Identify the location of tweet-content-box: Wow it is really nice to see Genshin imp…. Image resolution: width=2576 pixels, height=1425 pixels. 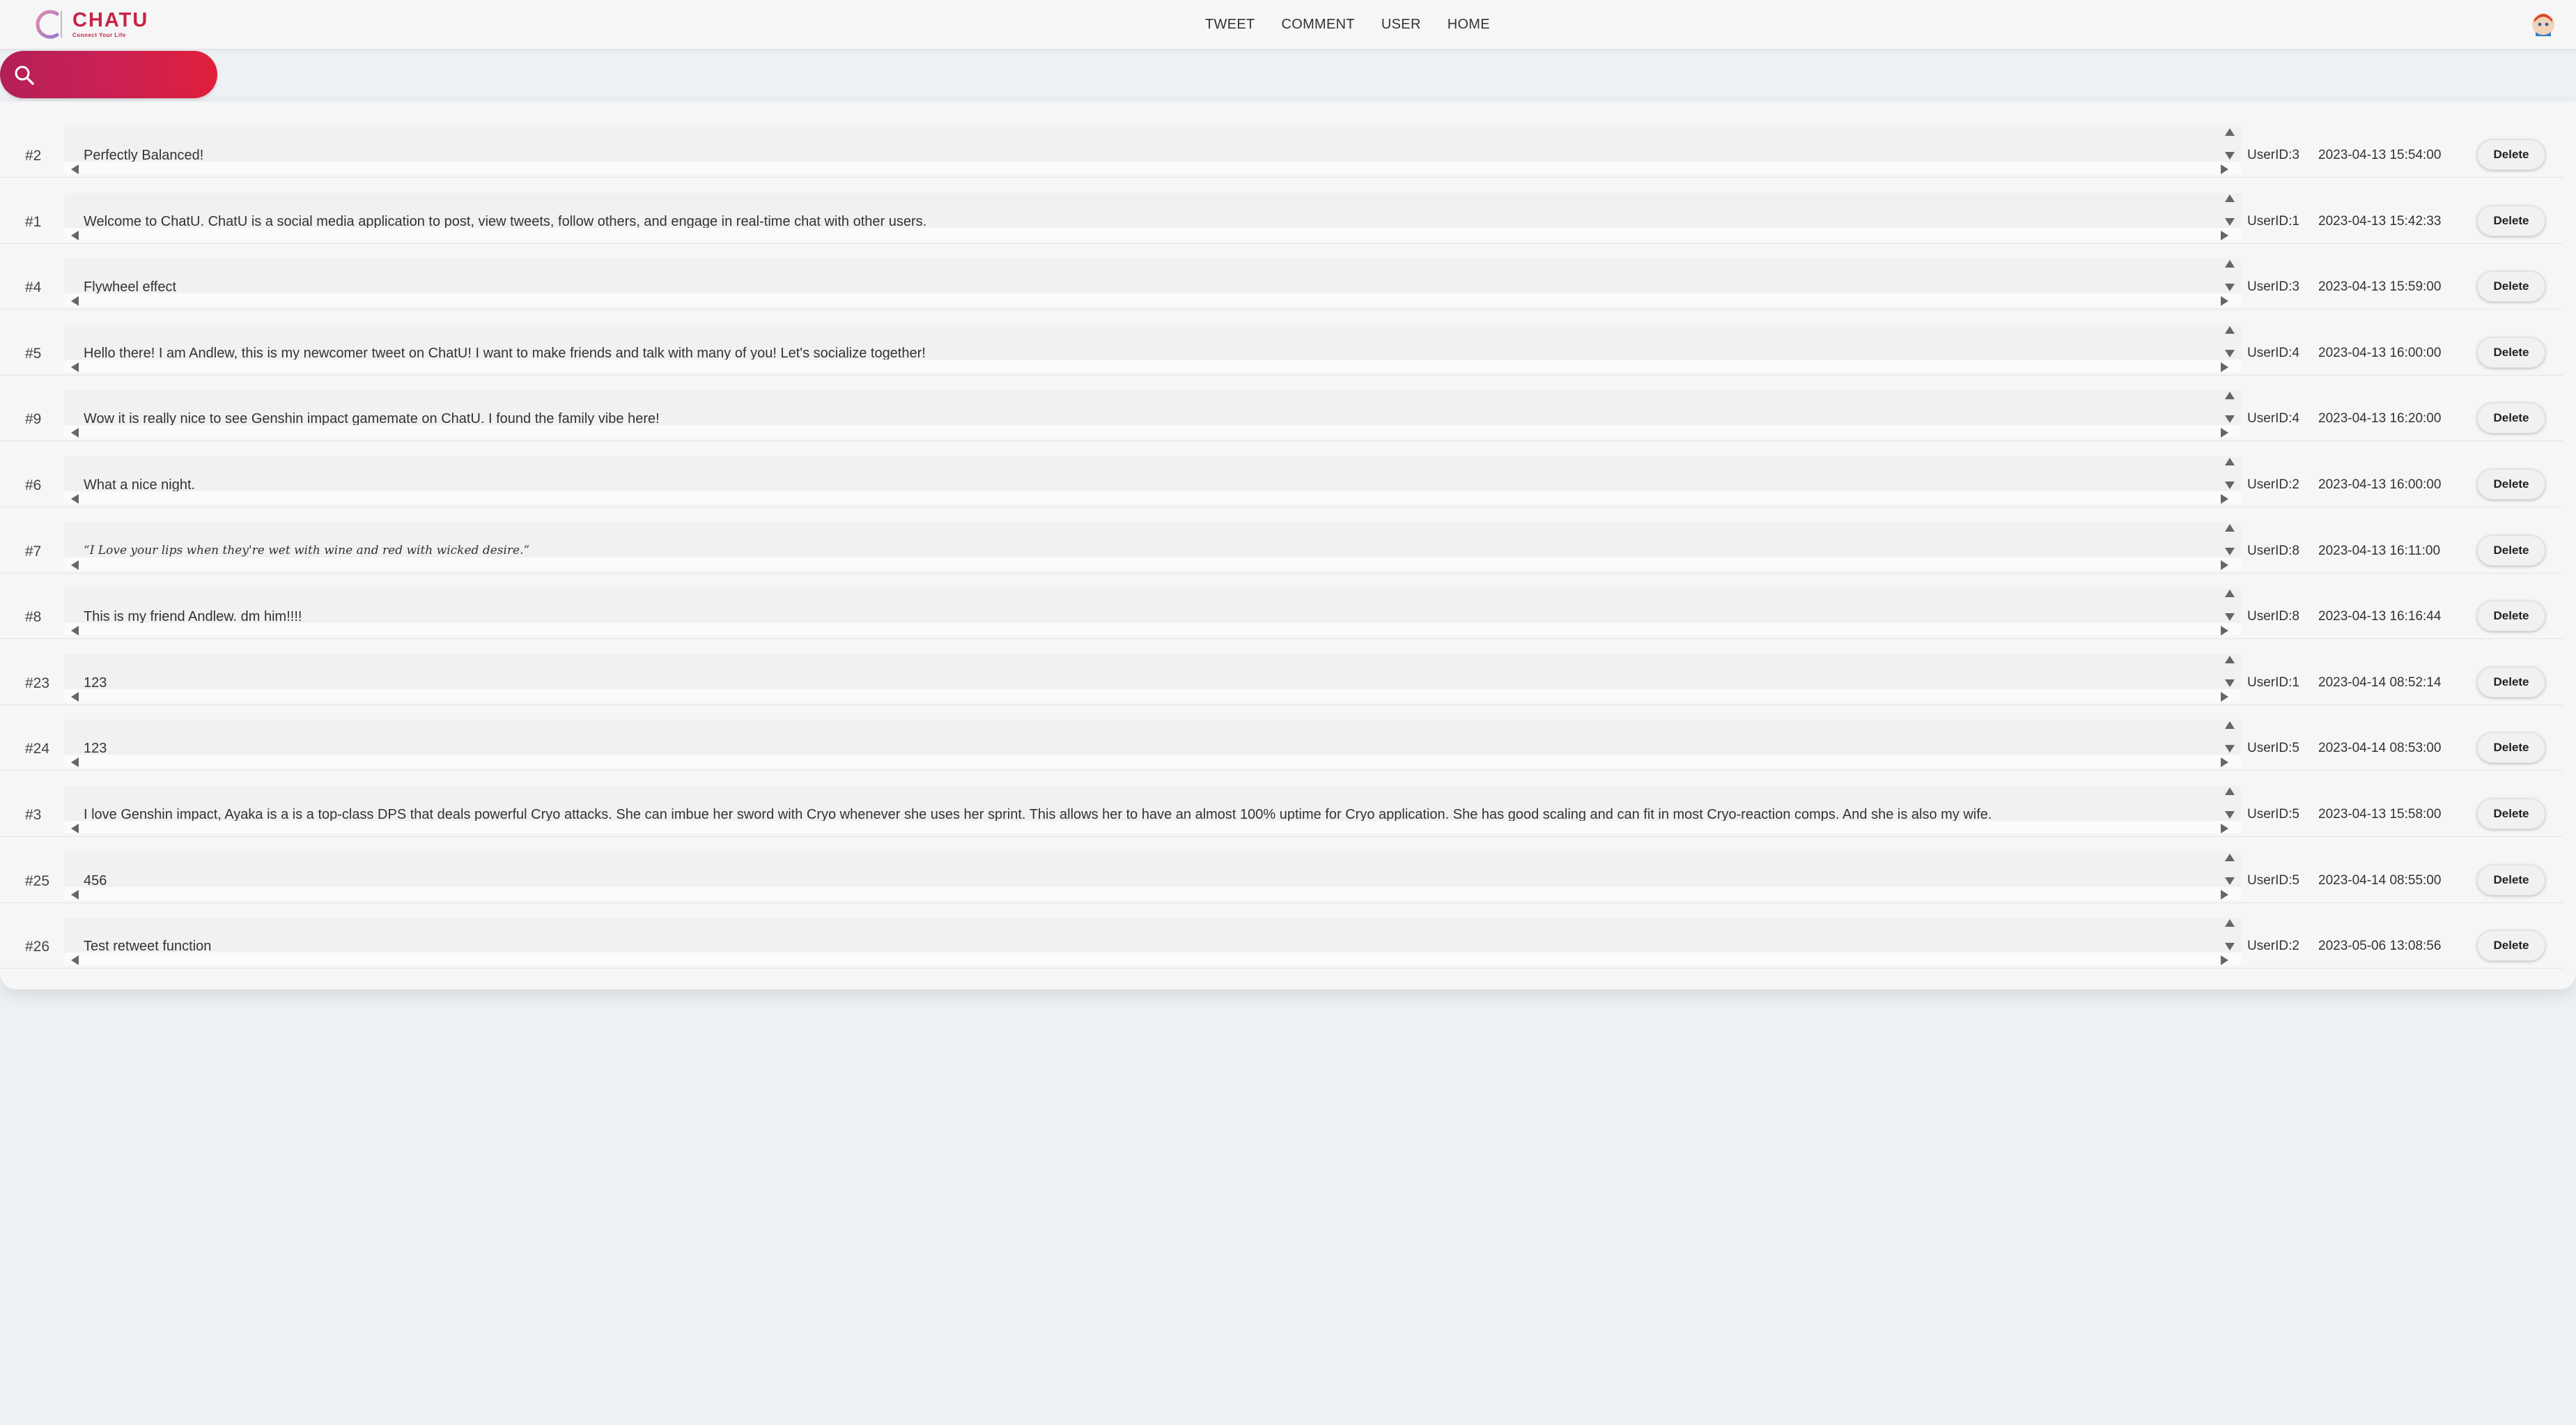
(1152, 414).